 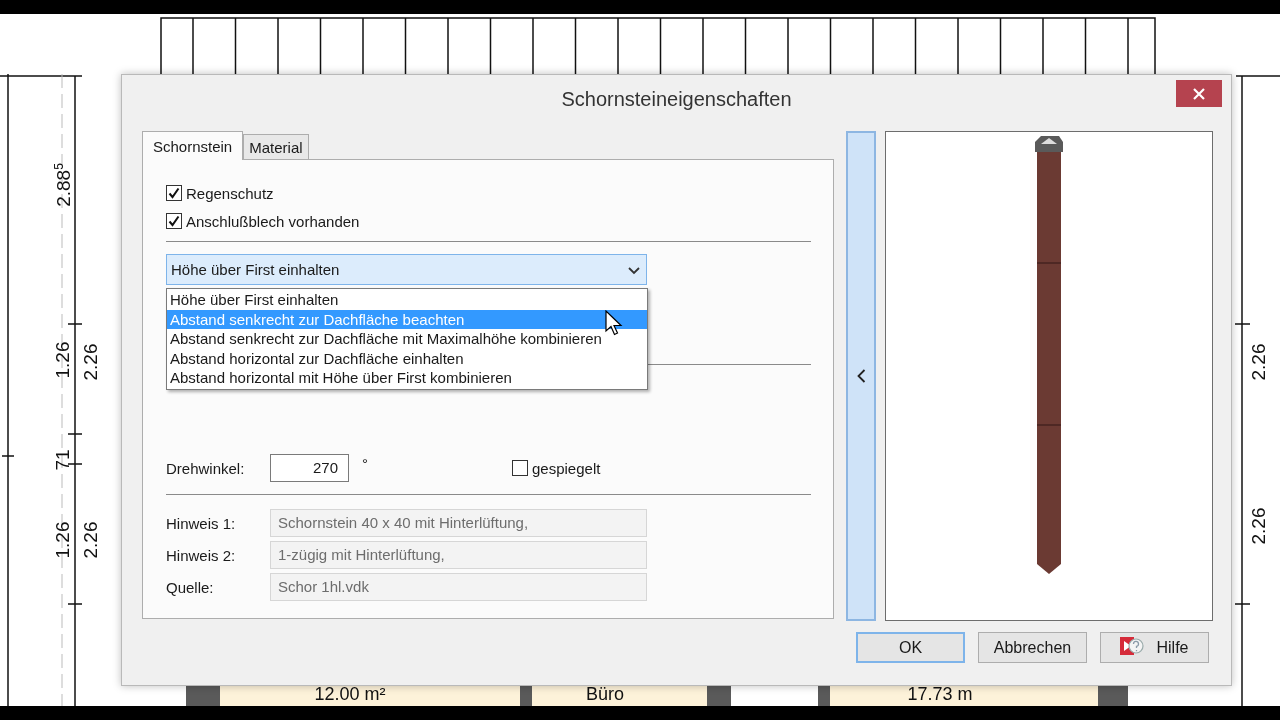 I want to click on dropdown-option: Abstand senkrecht zur Dachfläche mit Maximalhöhe kombinieren, so click(x=407, y=339).